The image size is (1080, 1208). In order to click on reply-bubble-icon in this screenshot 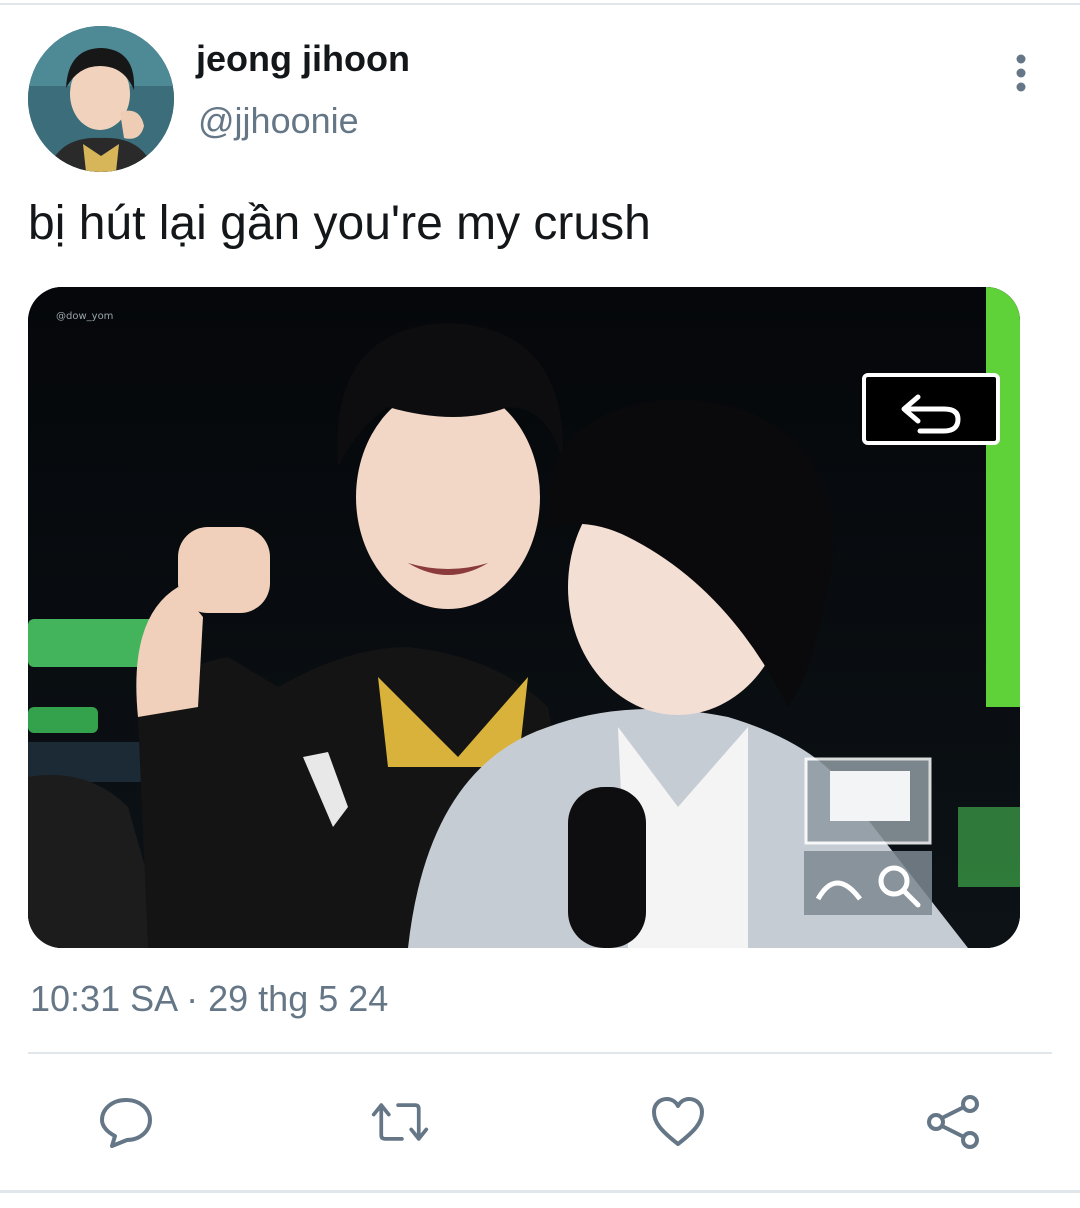, I will do `click(126, 1123)`.